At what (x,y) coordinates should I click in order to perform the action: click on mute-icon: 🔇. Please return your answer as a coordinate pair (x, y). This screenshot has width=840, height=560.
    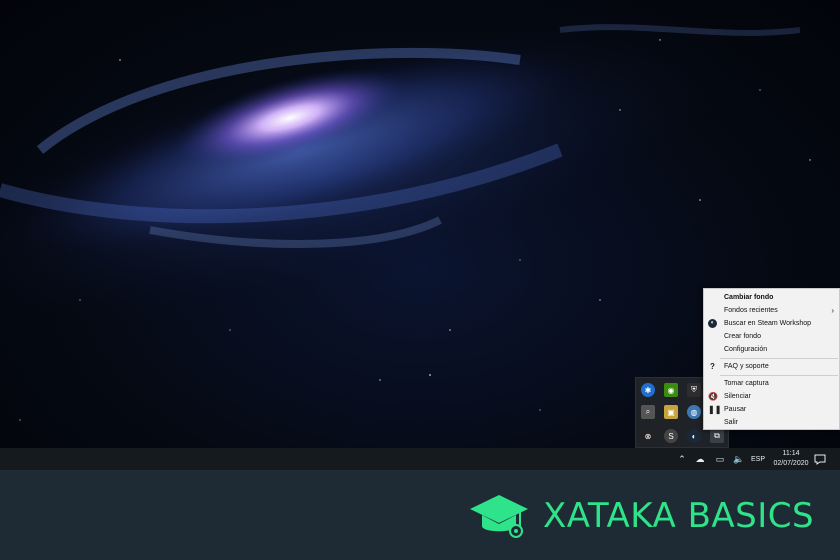
    Looking at the image, I should click on (713, 396).